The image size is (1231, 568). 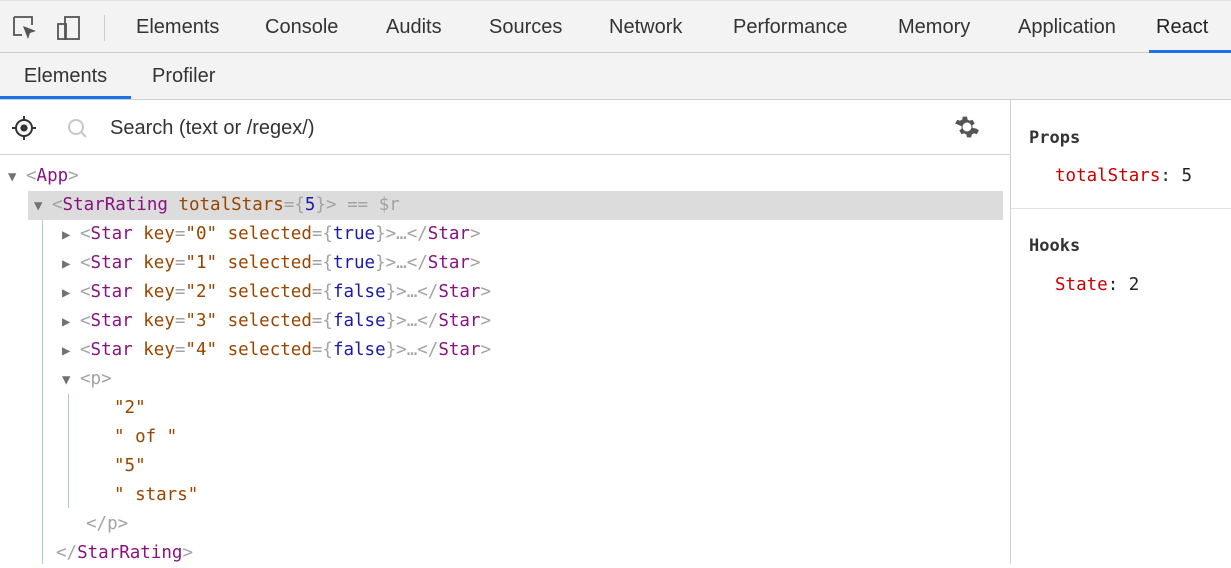 What do you see at coordinates (87, 379) in the screenshot?
I see `tree-row-p: ▼ <p>` at bounding box center [87, 379].